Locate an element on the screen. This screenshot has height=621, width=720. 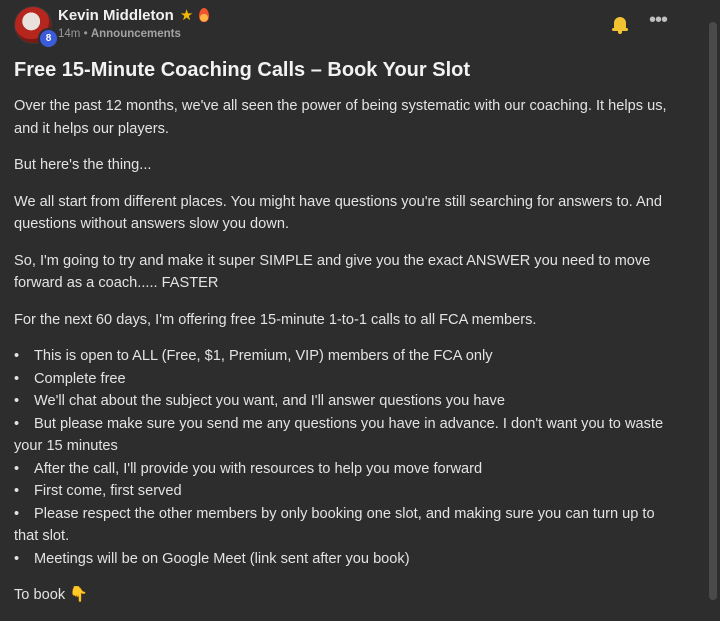
list-item: First come, first served is located at coordinates (344, 491).